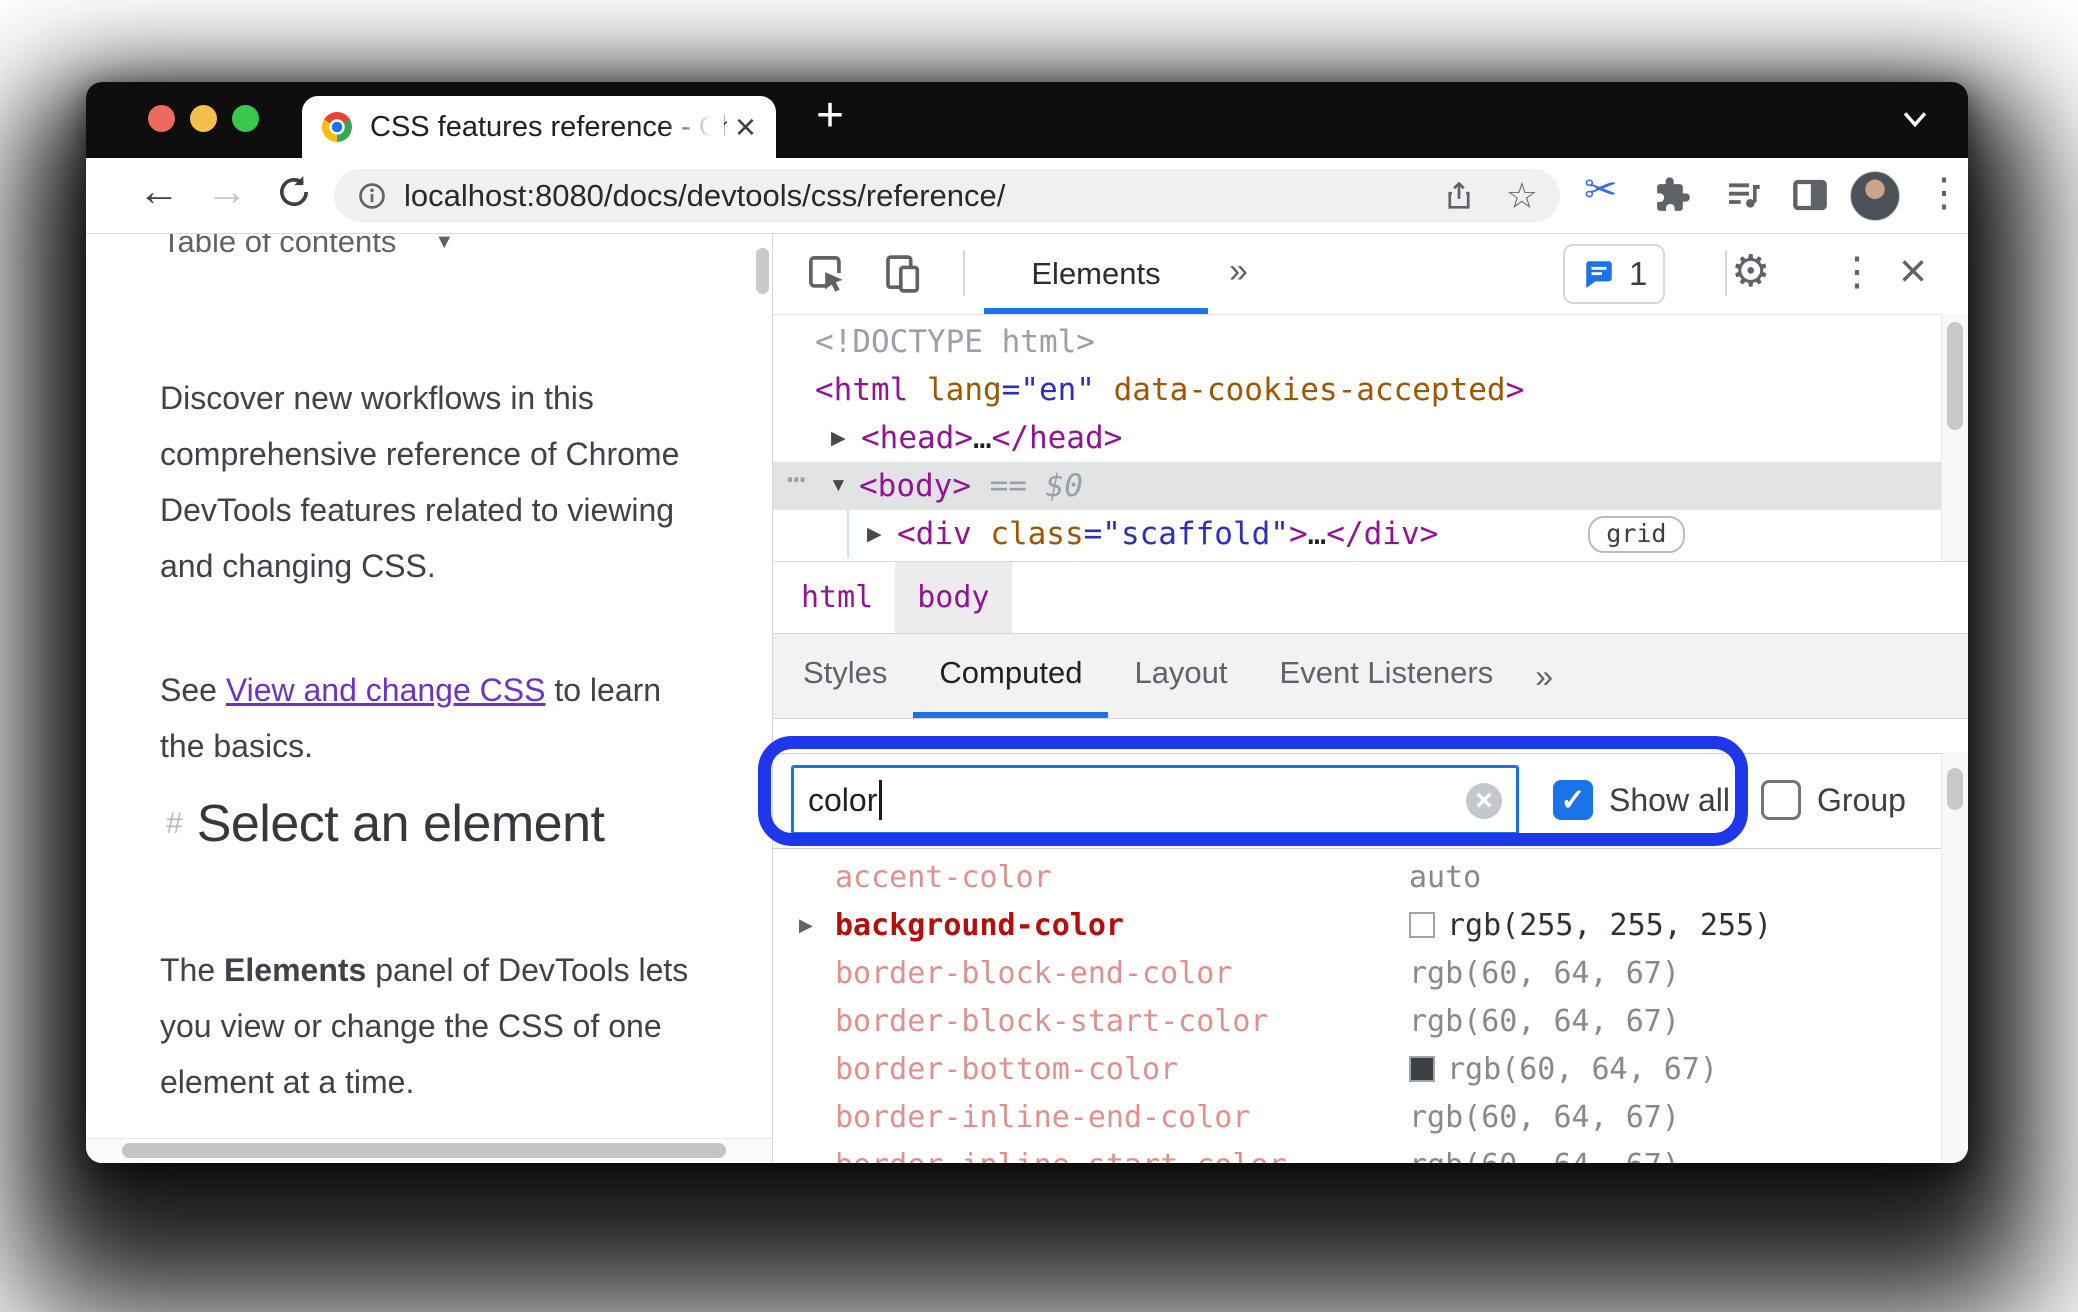 The width and height of the screenshot is (2078, 1312). I want to click on sidebar-tabs: Styles Computed Layout Event Listeners», so click(1370, 676).